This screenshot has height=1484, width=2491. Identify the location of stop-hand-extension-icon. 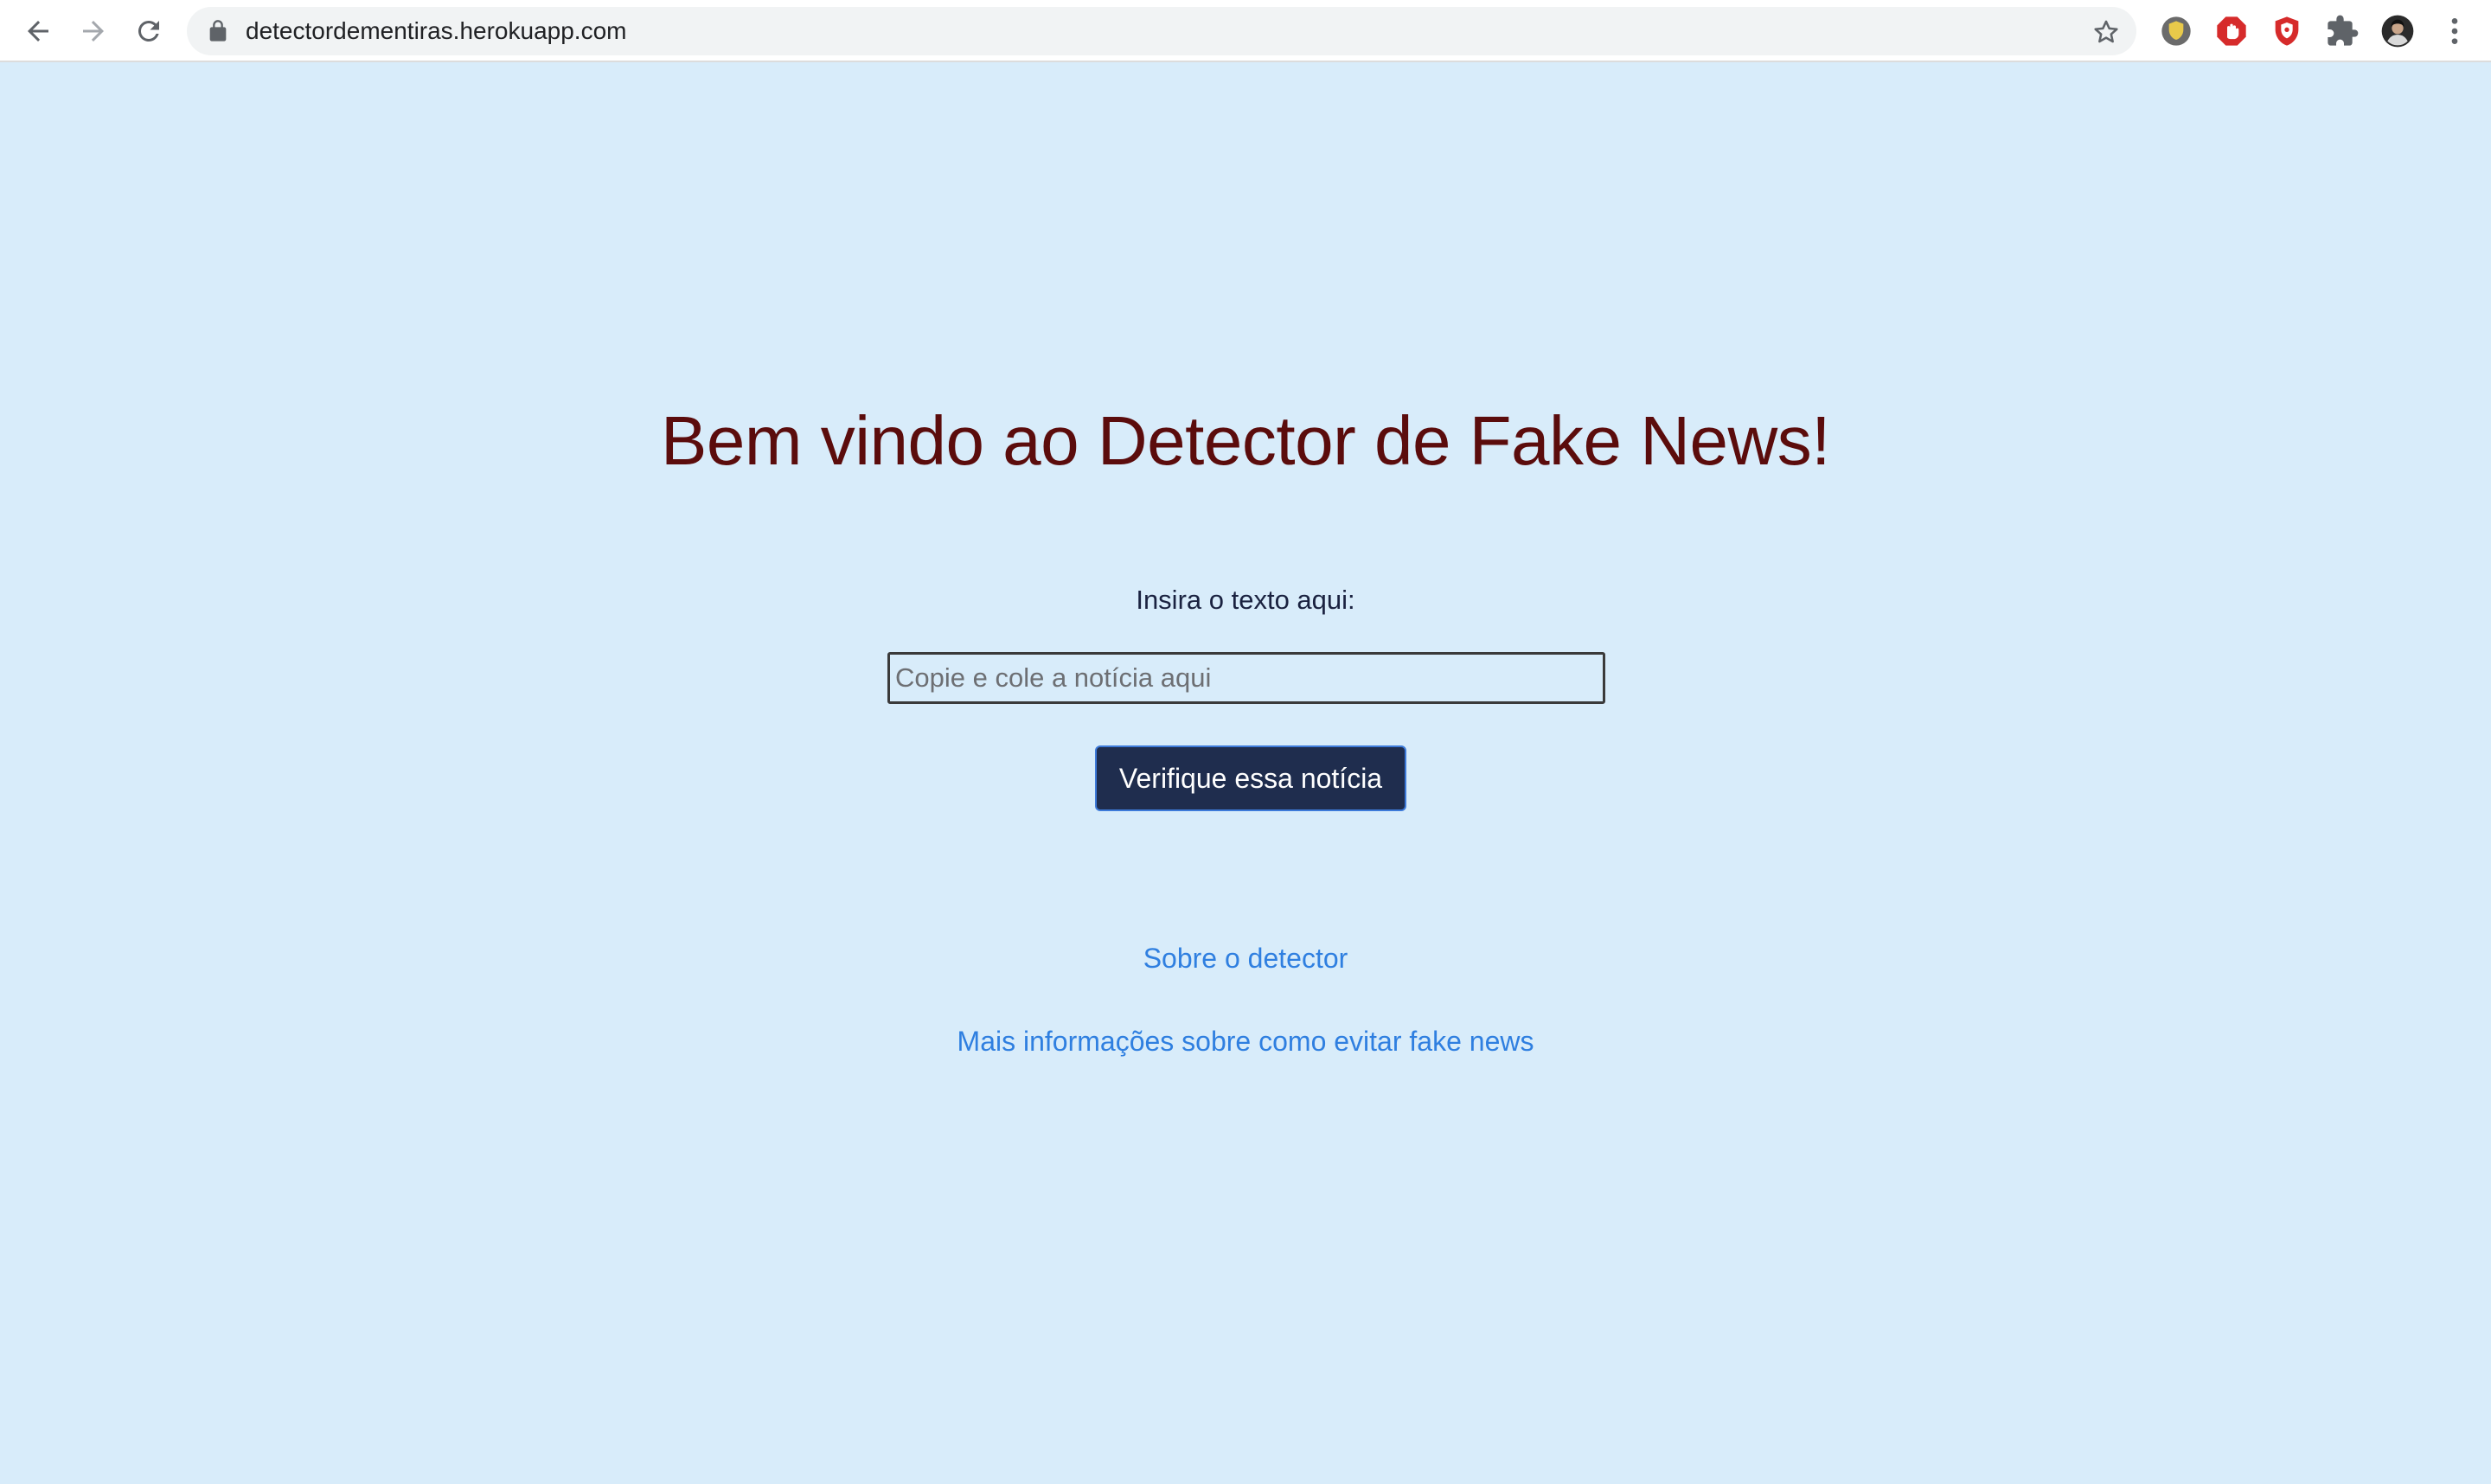
(2232, 31).